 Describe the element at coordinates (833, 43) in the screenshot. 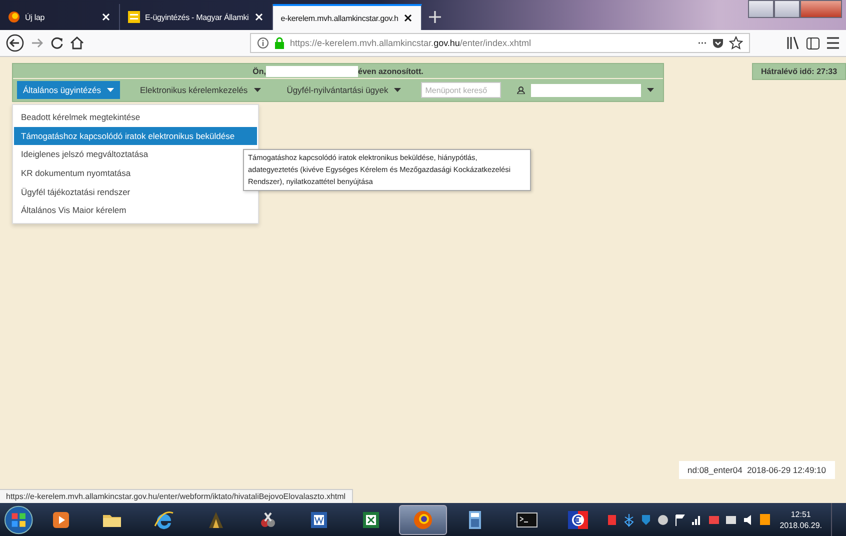

I see `menu-icon` at that location.